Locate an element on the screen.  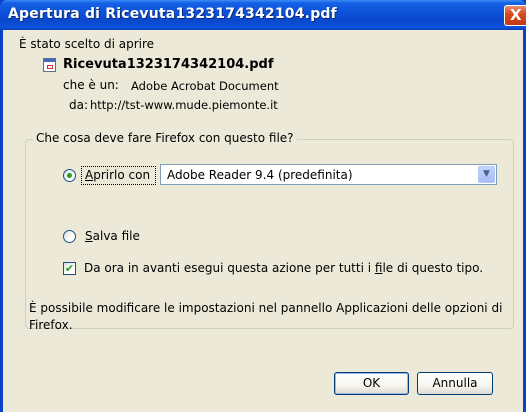
file-type-label: che è un: is located at coordinates (91, 85).